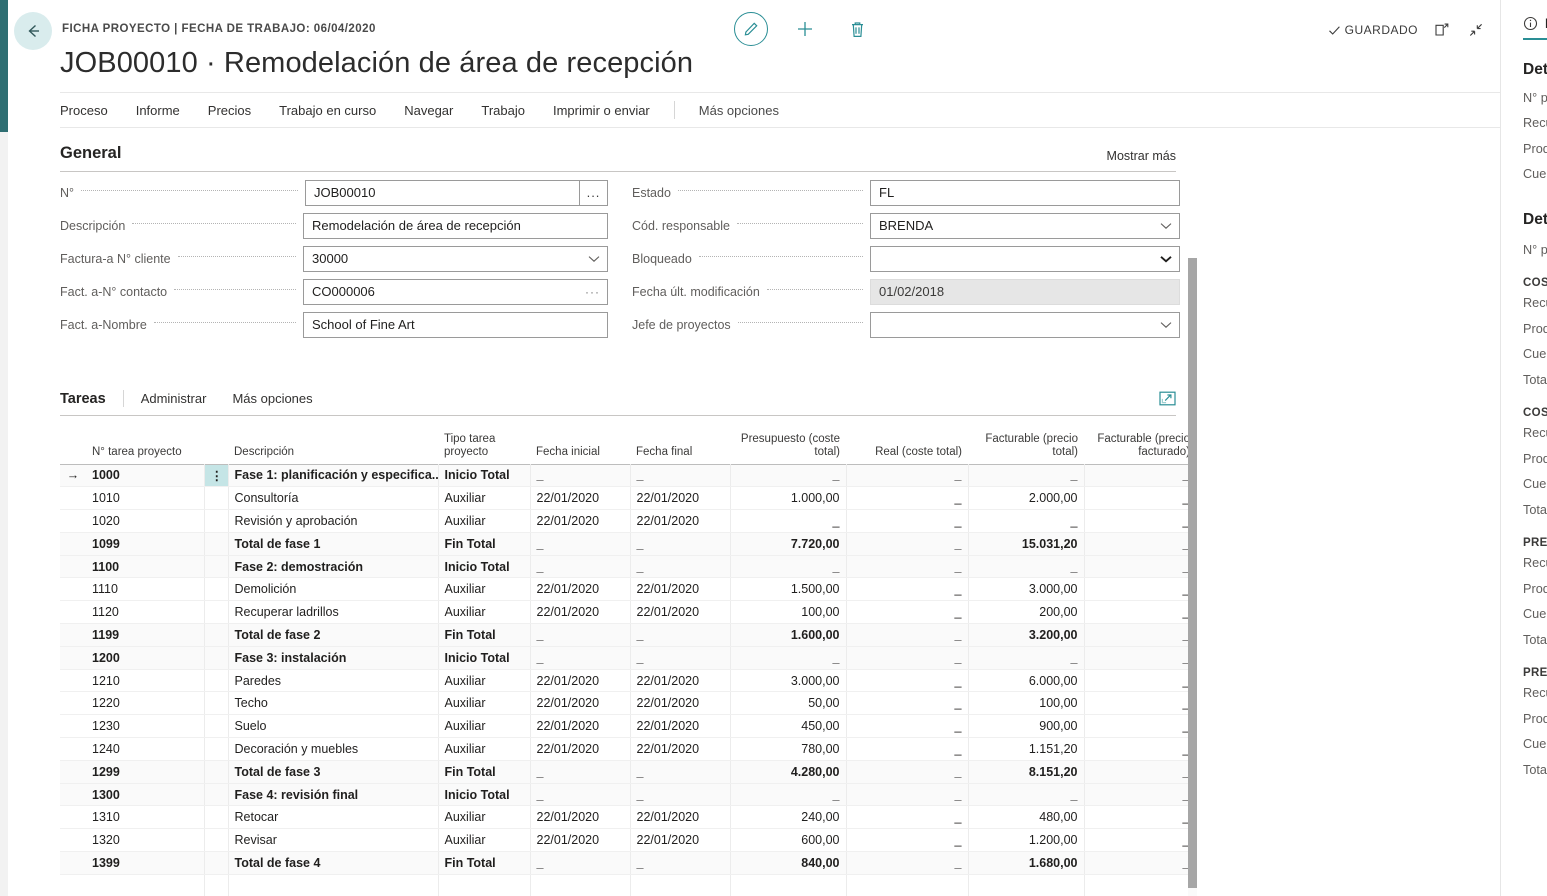 The image size is (1547, 896). I want to click on cell-facturable-total: 2.000,00, so click(1026, 498).